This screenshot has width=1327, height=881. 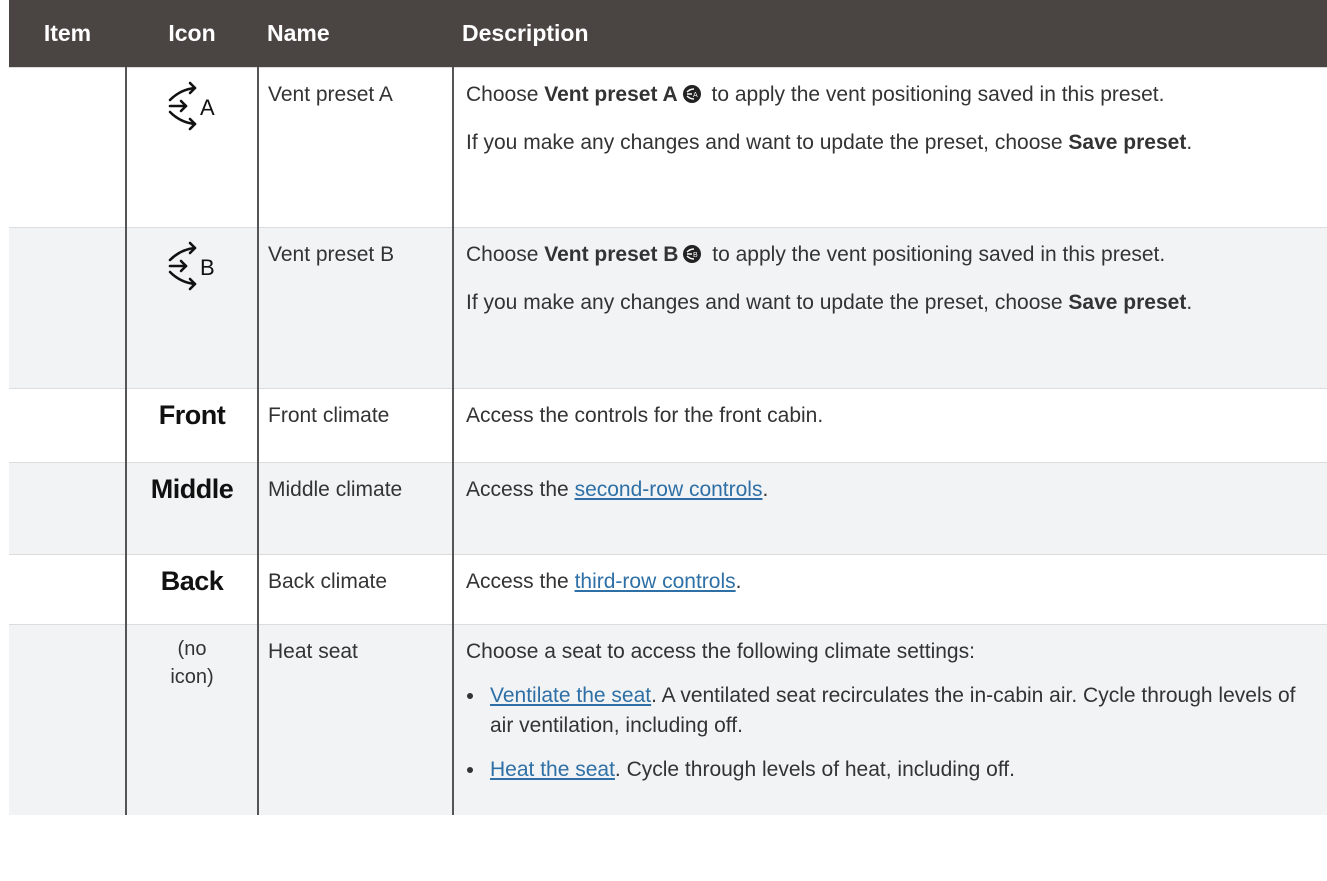 What do you see at coordinates (655, 581) in the screenshot?
I see `third-row-controls-link: third-row controls` at bounding box center [655, 581].